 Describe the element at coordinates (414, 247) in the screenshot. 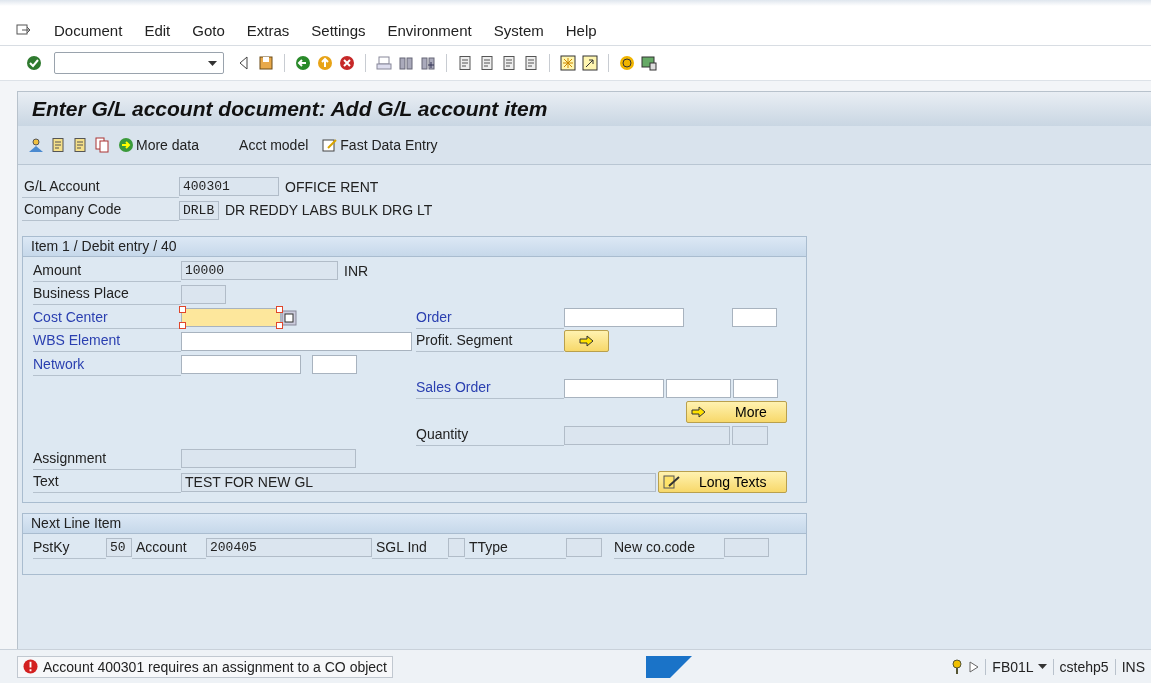

I see `panel-title: Item 1 / Debit entry / 40` at that location.